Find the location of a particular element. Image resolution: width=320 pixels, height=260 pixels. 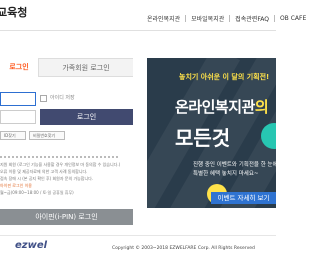

find-id-button: ID찾기 is located at coordinates (13, 135).